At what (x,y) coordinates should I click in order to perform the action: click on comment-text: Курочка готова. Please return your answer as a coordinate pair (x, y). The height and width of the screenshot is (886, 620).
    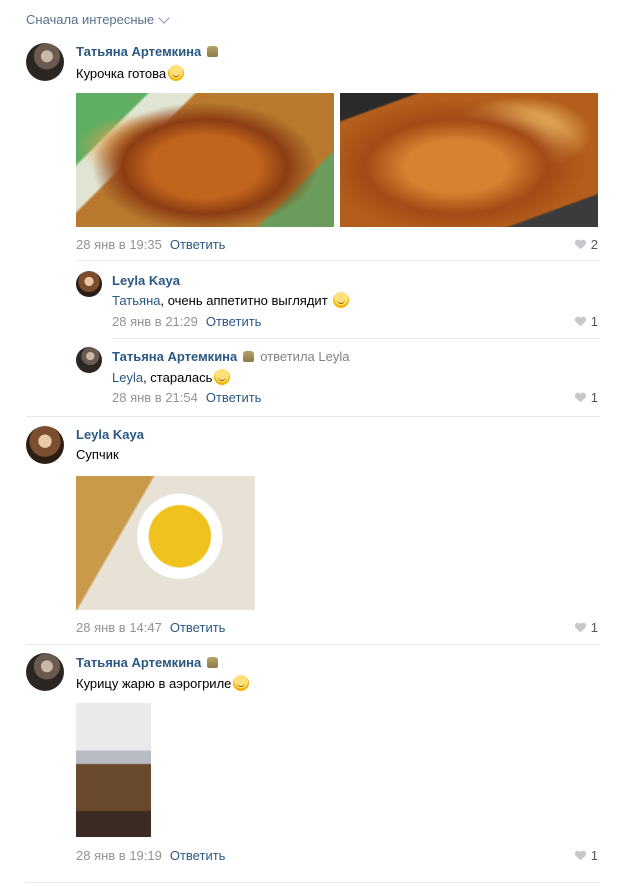
    Looking at the image, I should click on (130, 73).